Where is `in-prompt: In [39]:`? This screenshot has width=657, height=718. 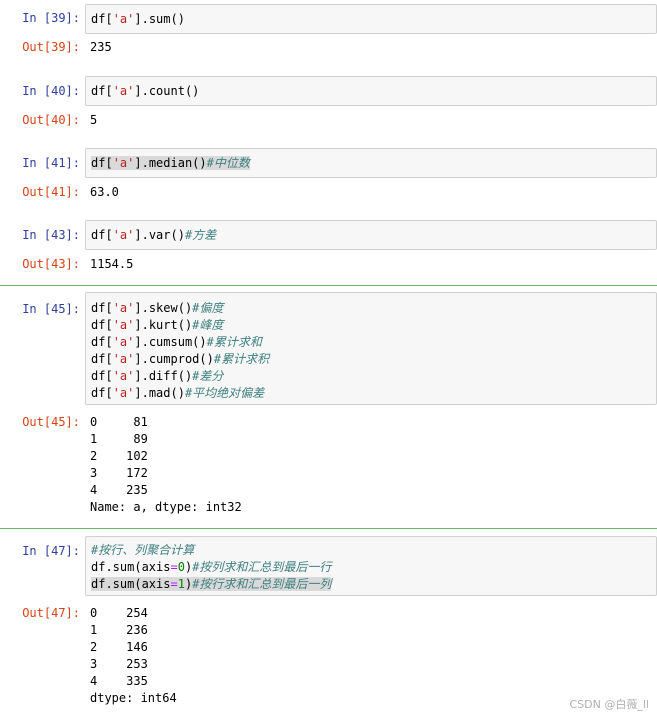 in-prompt: In [39]: is located at coordinates (51, 18).